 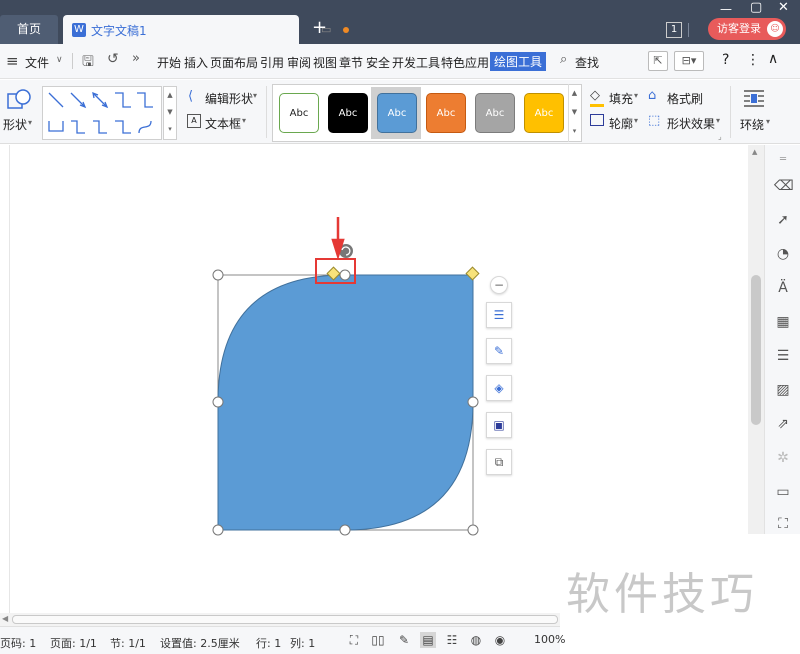 What do you see at coordinates (12, 61) in the screenshot?
I see `hamburger-icon: ≡` at bounding box center [12, 61].